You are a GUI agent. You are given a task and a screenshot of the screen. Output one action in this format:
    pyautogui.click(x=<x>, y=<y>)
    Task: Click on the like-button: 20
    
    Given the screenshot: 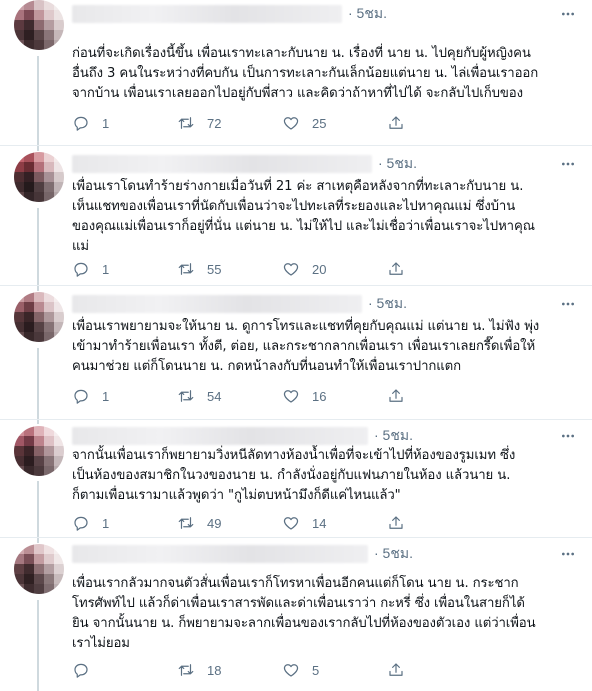 What is the action you would take?
    pyautogui.click(x=334, y=269)
    